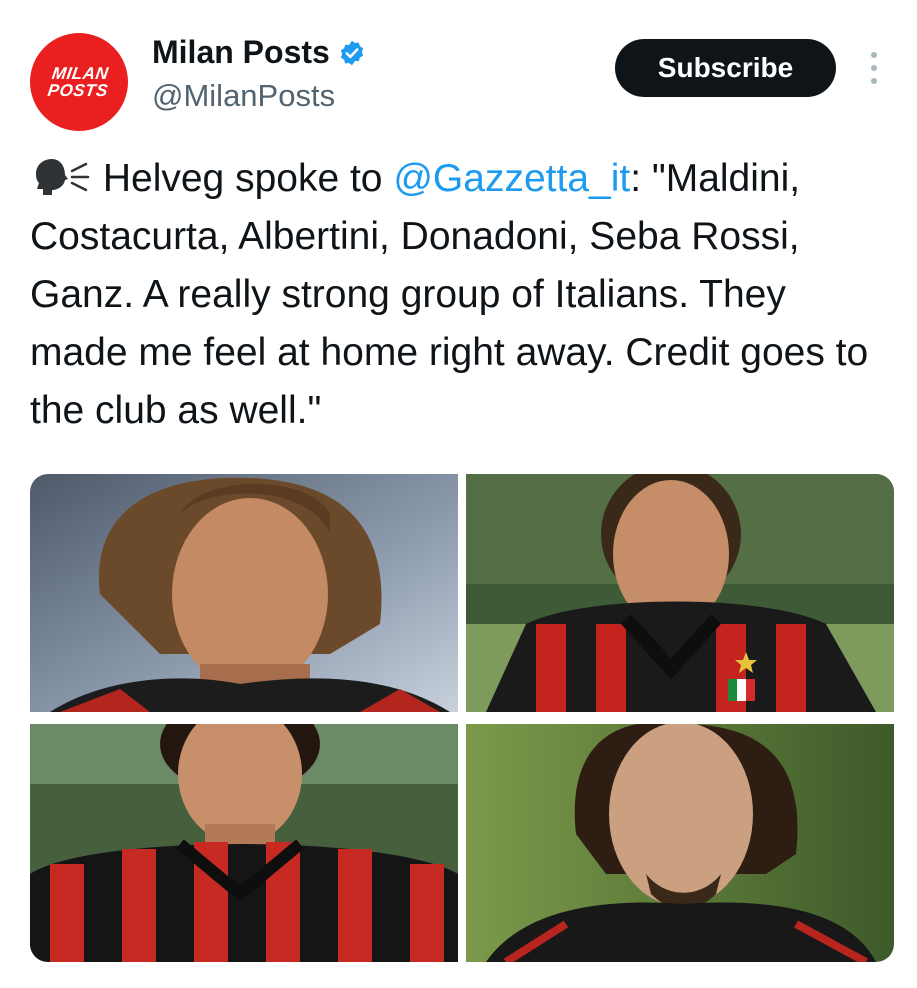  I want to click on author-avatar: MILAN POSTS, so click(79, 82).